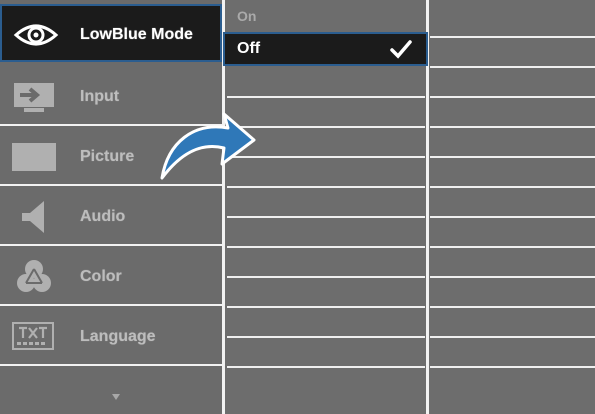  I want to click on menu-item-label: Audio, so click(103, 216).